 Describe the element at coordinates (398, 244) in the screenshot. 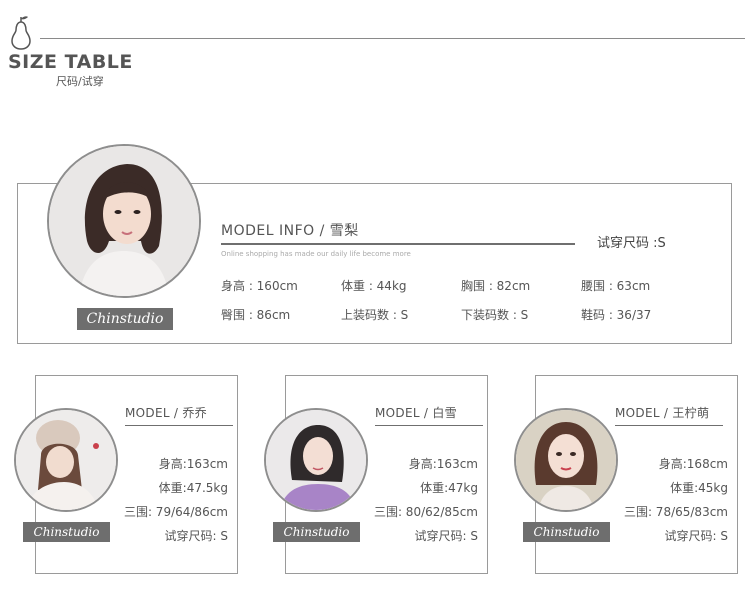

I see `main-title-underline` at that location.